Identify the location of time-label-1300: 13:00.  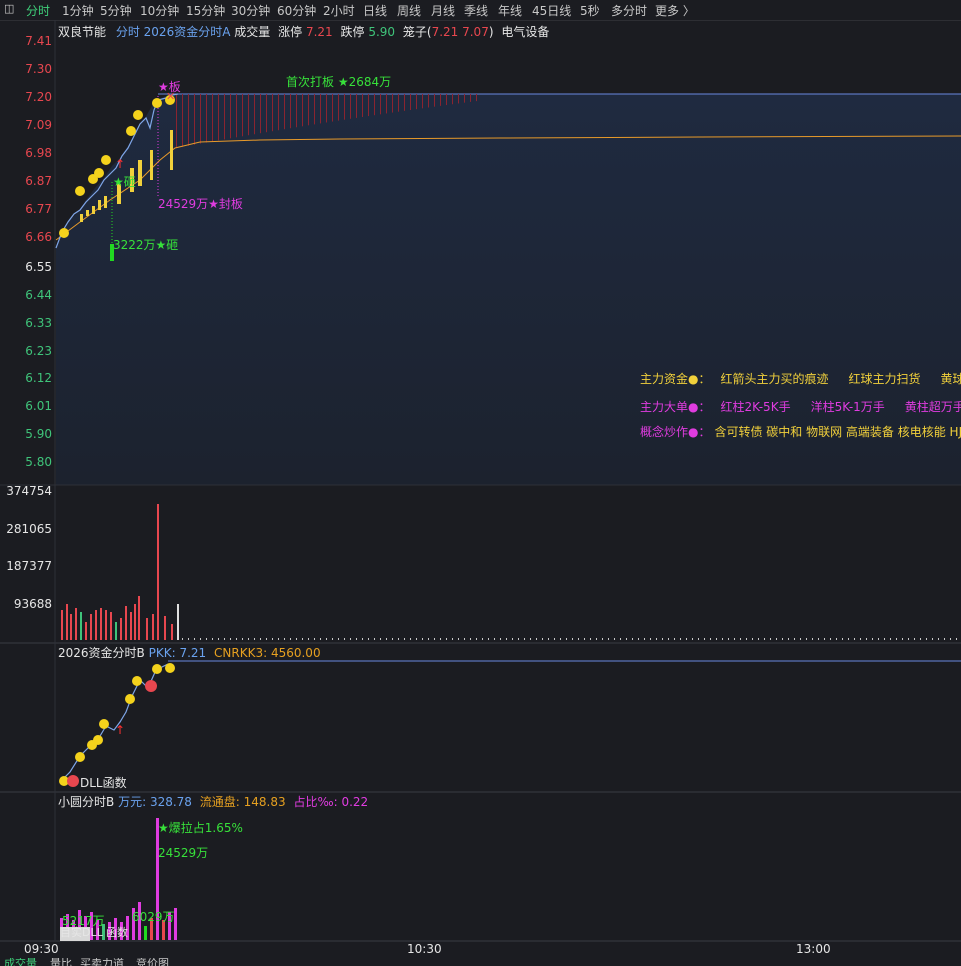
(813, 949).